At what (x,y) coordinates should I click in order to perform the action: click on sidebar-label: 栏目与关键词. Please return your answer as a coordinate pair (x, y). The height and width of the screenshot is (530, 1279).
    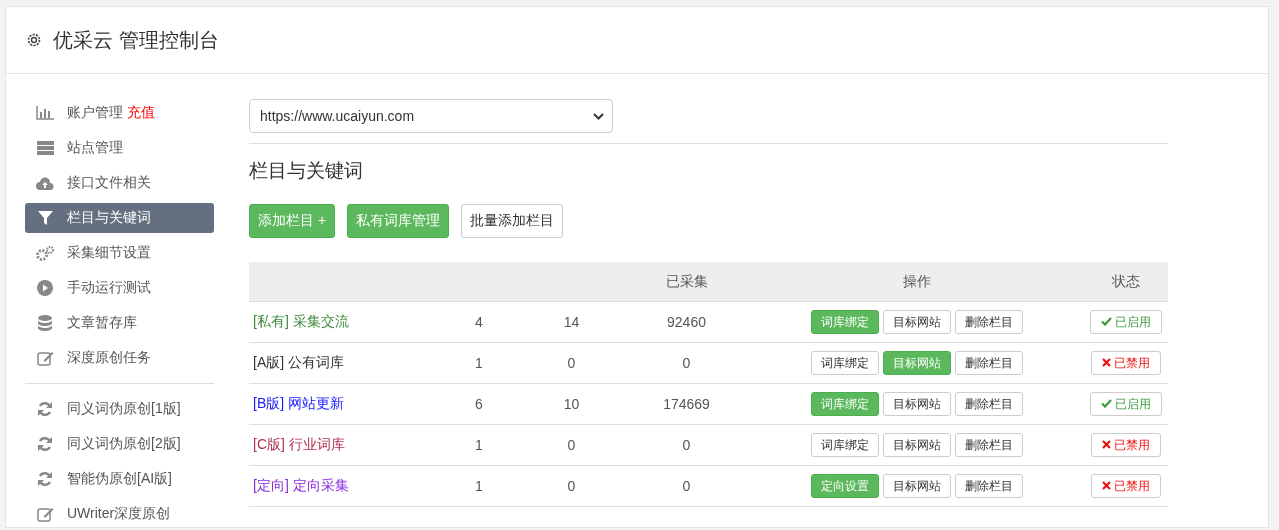
    Looking at the image, I should click on (109, 218).